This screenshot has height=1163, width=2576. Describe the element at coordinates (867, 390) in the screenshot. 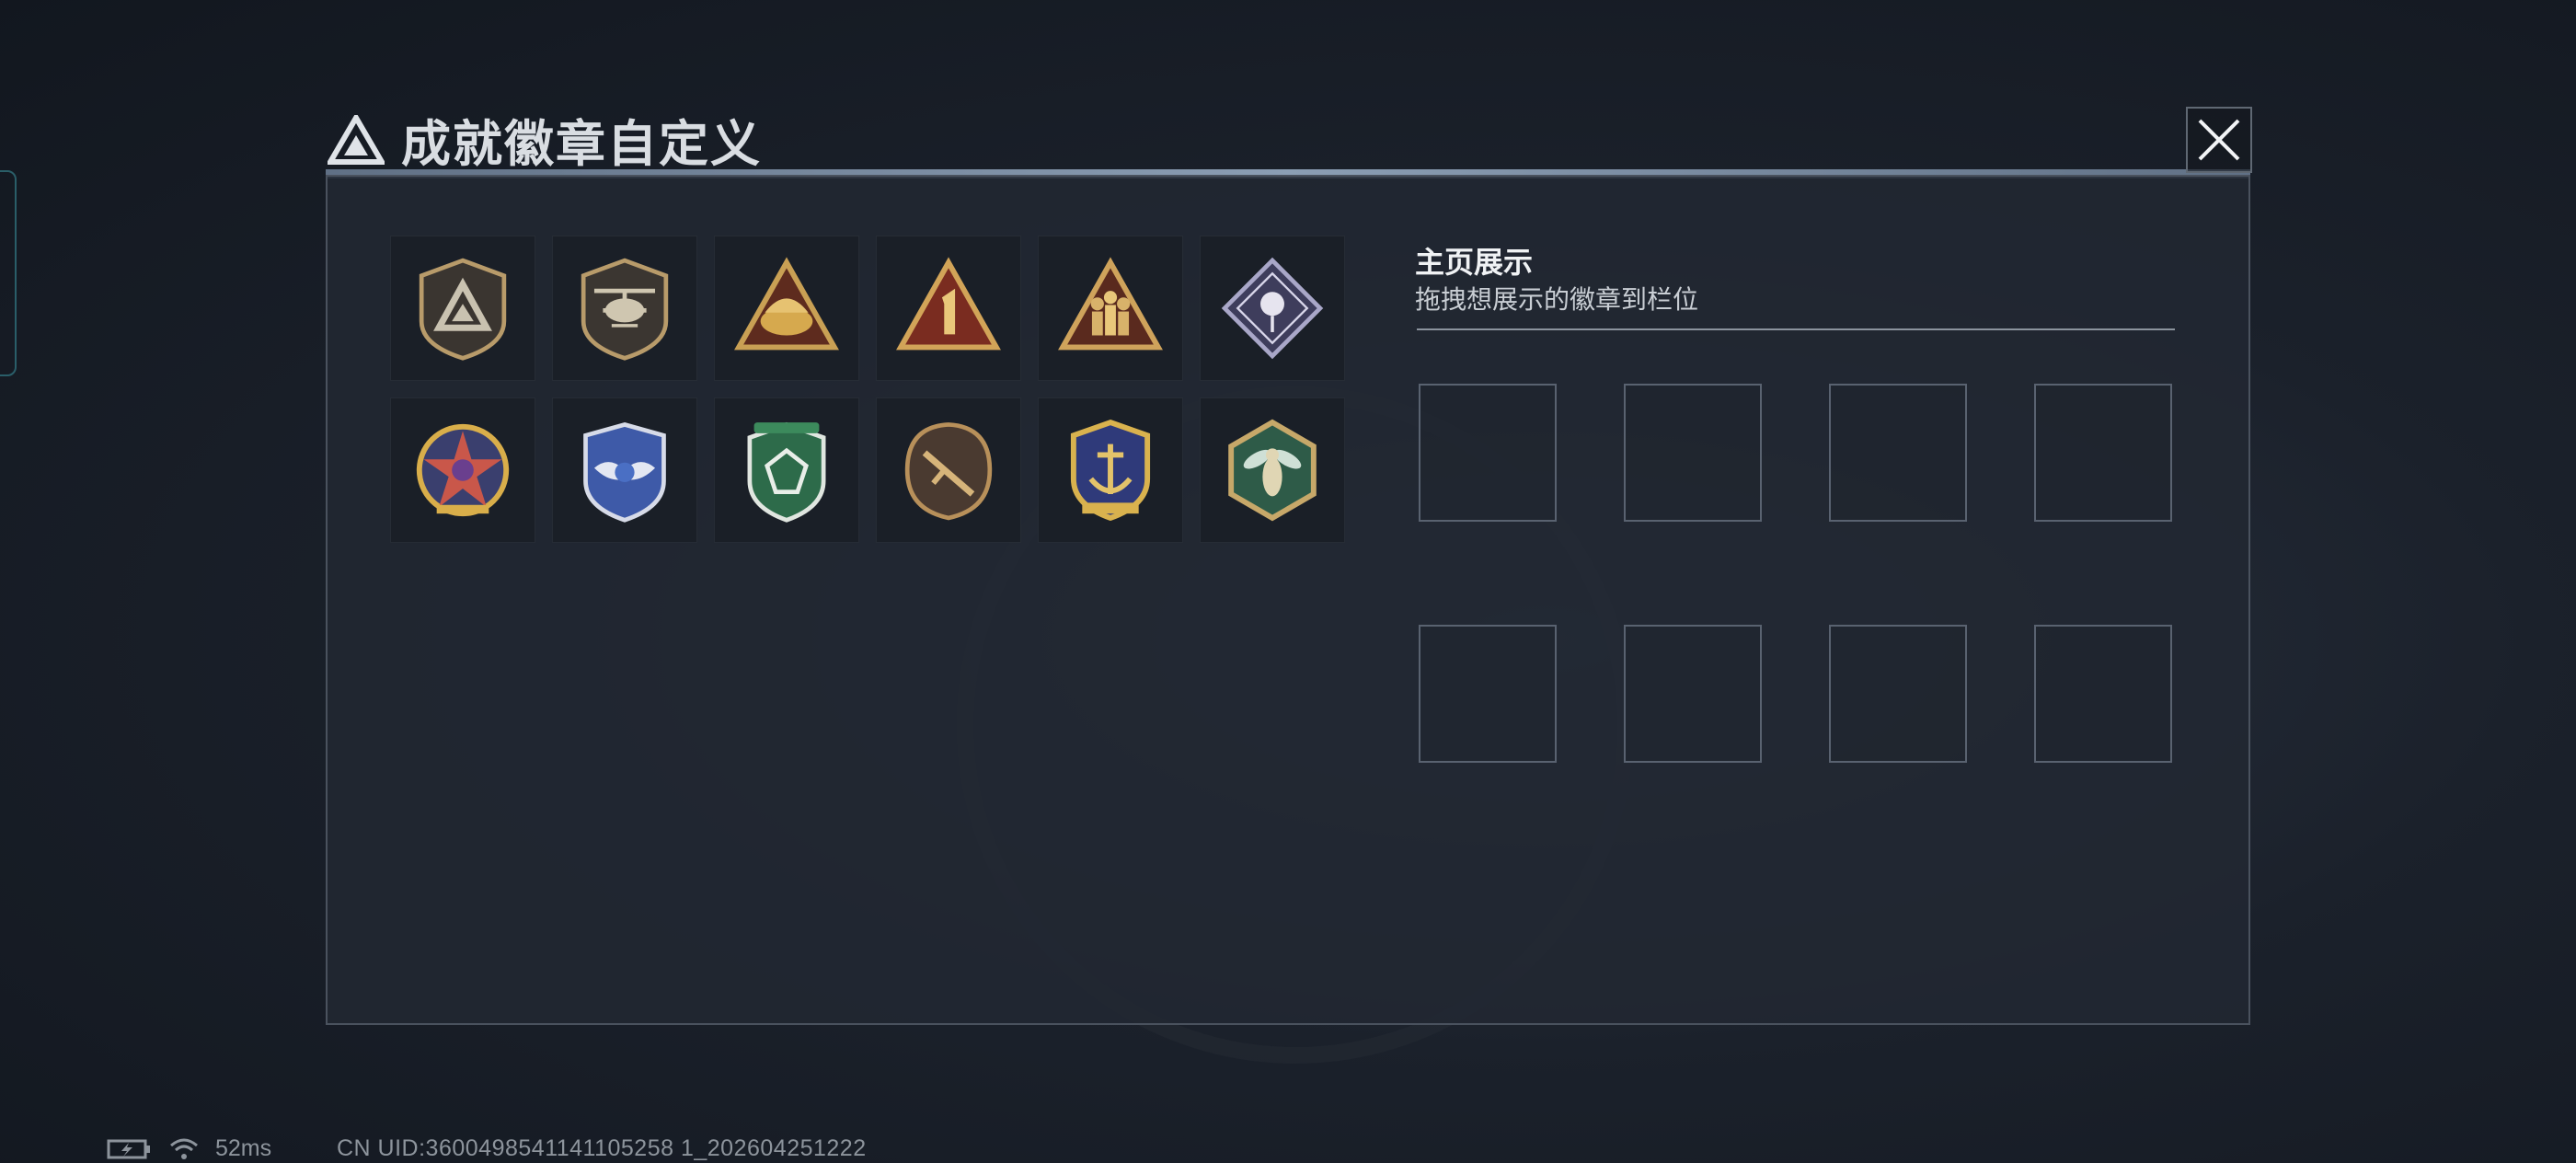

I see `badge-inventory-grid` at that location.